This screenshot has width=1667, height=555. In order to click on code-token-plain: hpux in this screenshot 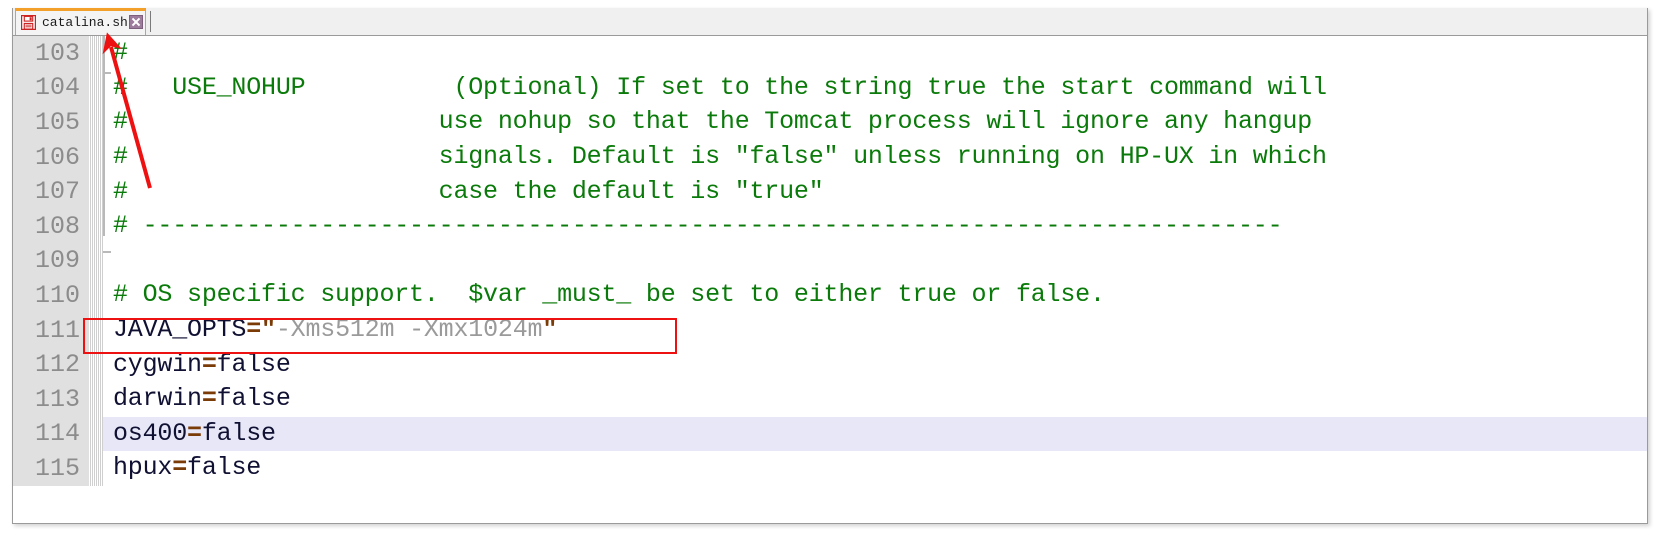, I will do `click(143, 468)`.